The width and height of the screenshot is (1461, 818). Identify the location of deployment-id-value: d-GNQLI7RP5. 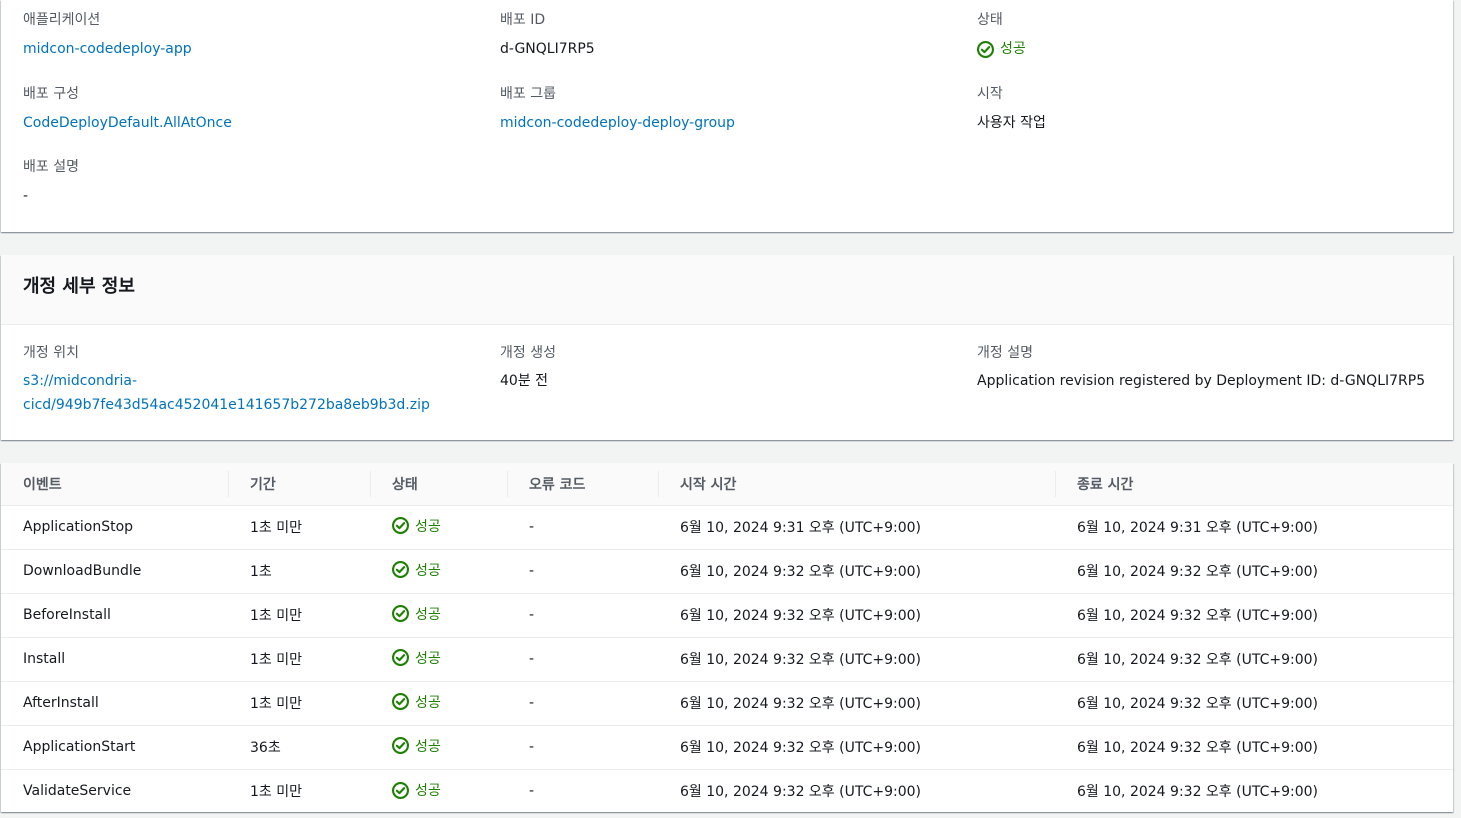
(547, 49).